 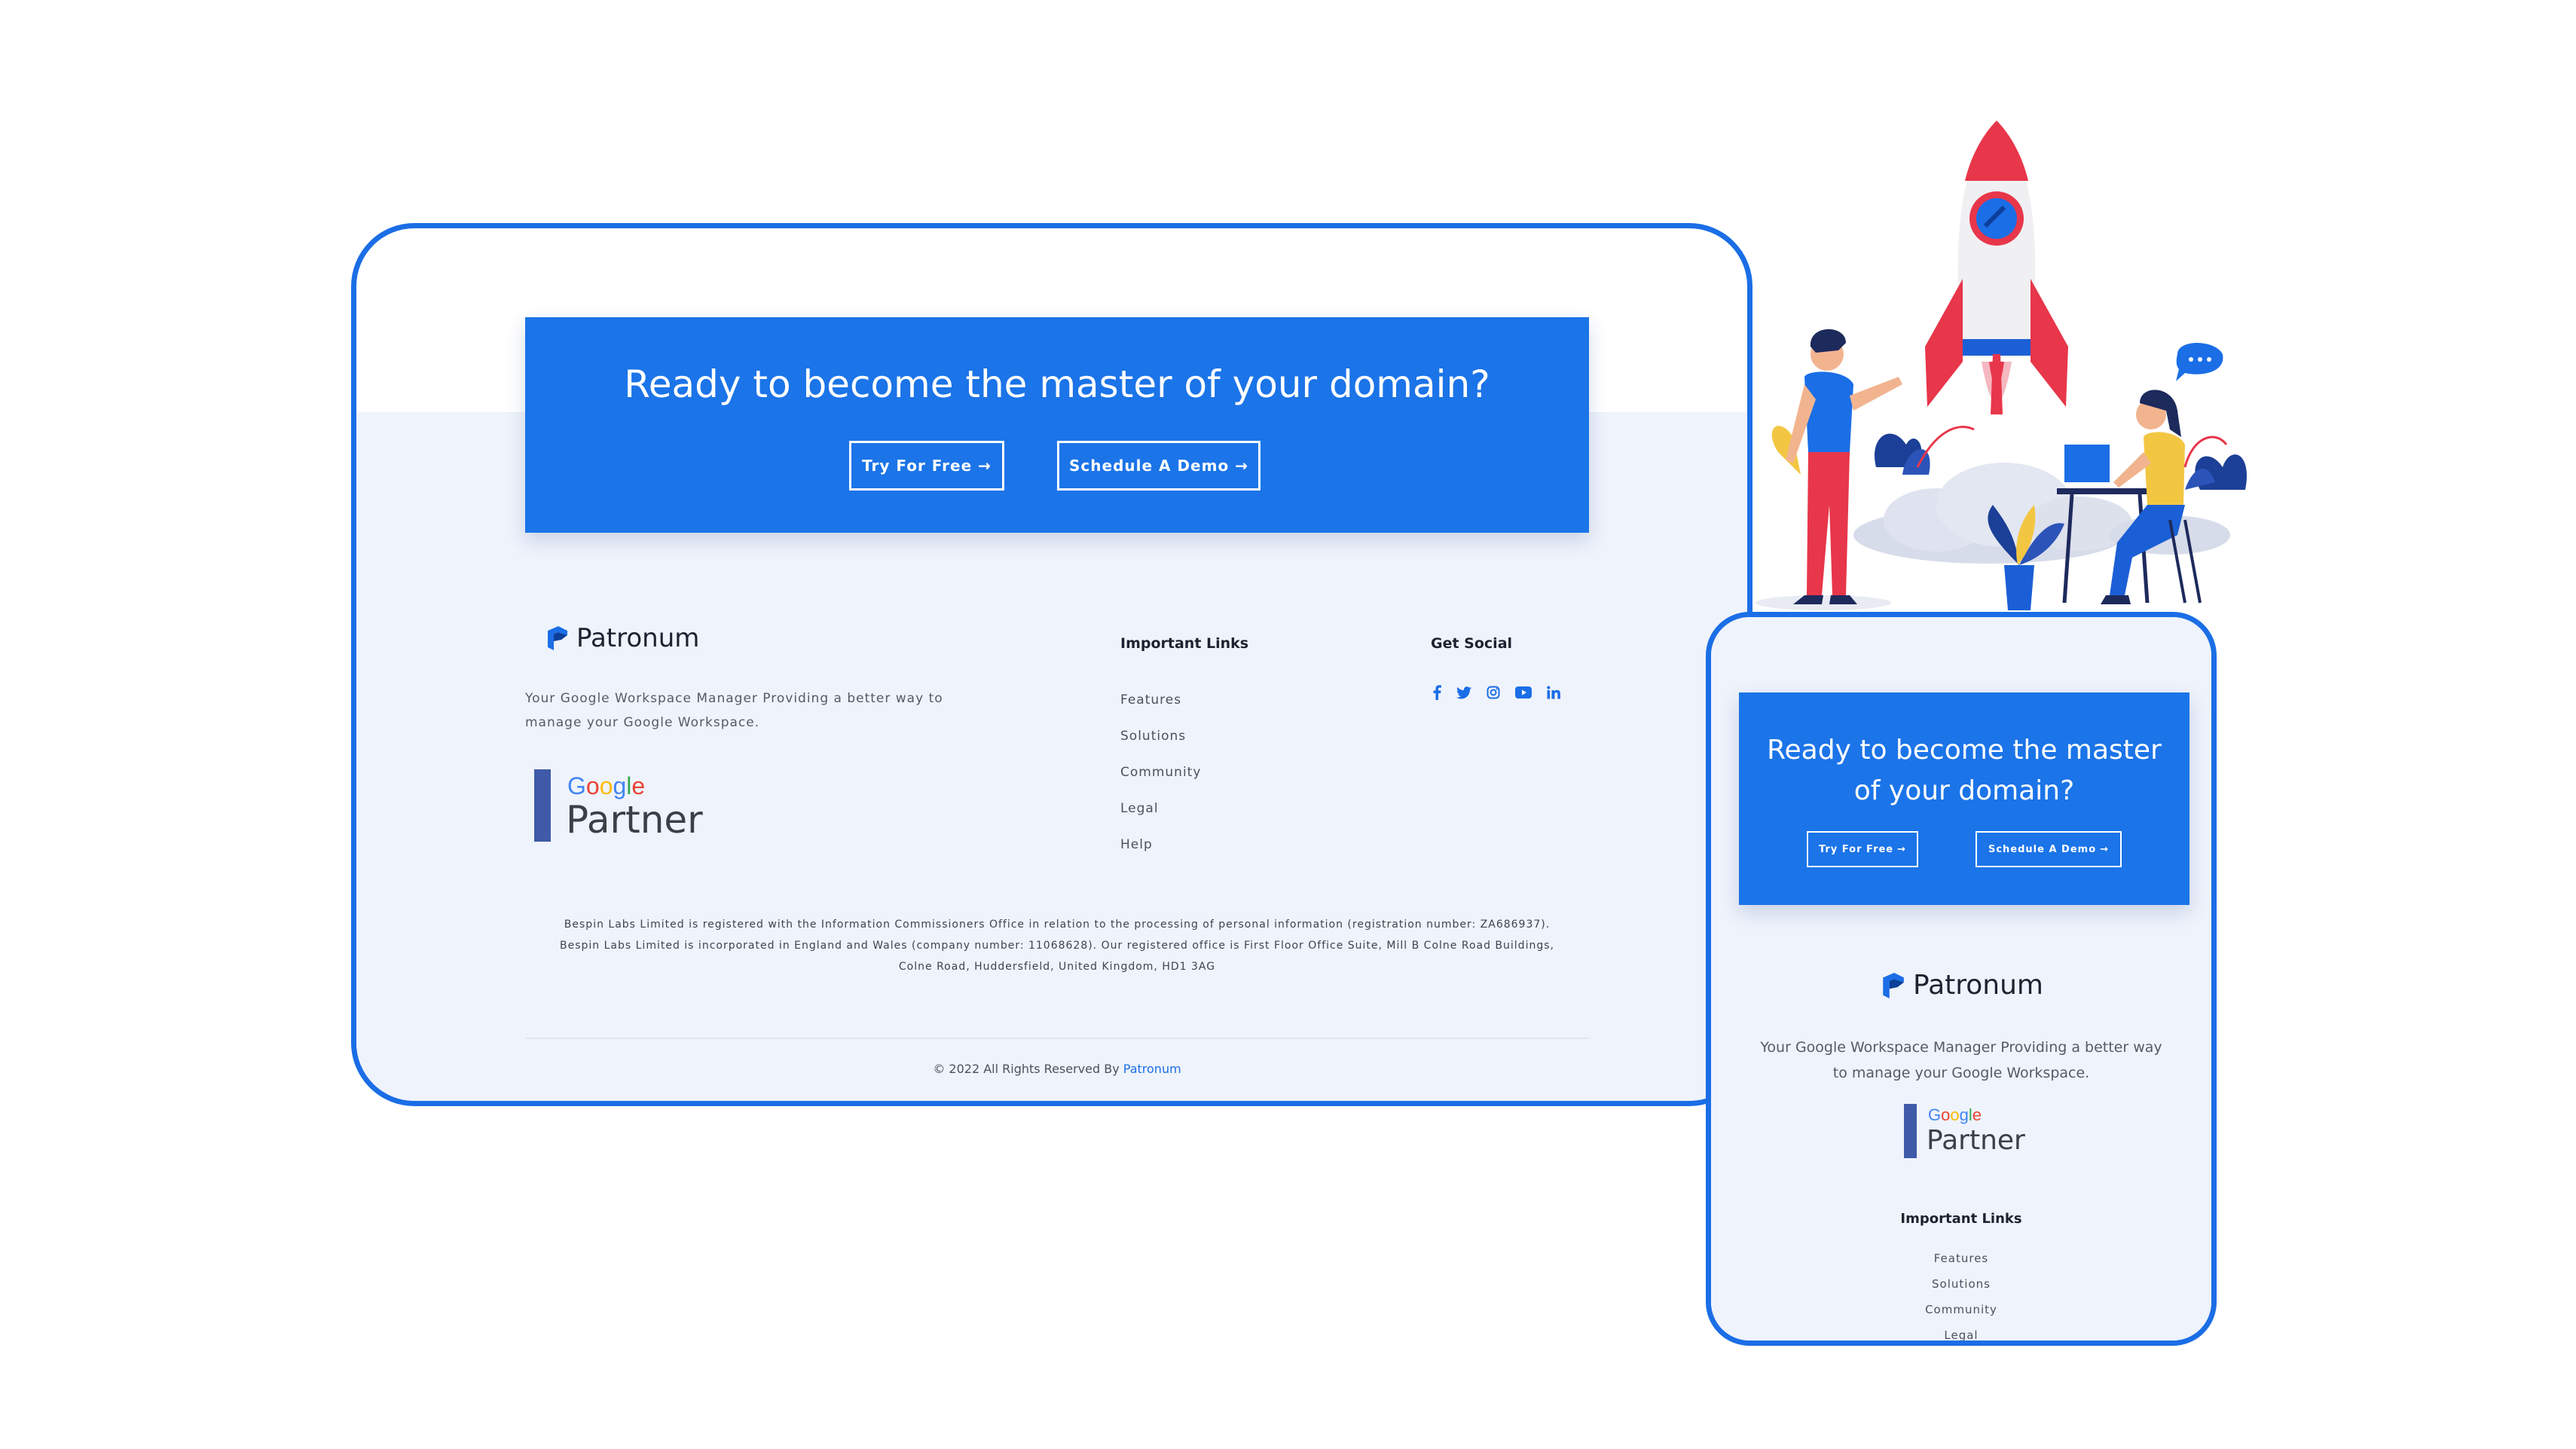 What do you see at coordinates (1961, 1258) in the screenshot?
I see `mobile-footer-link-features: Features` at bounding box center [1961, 1258].